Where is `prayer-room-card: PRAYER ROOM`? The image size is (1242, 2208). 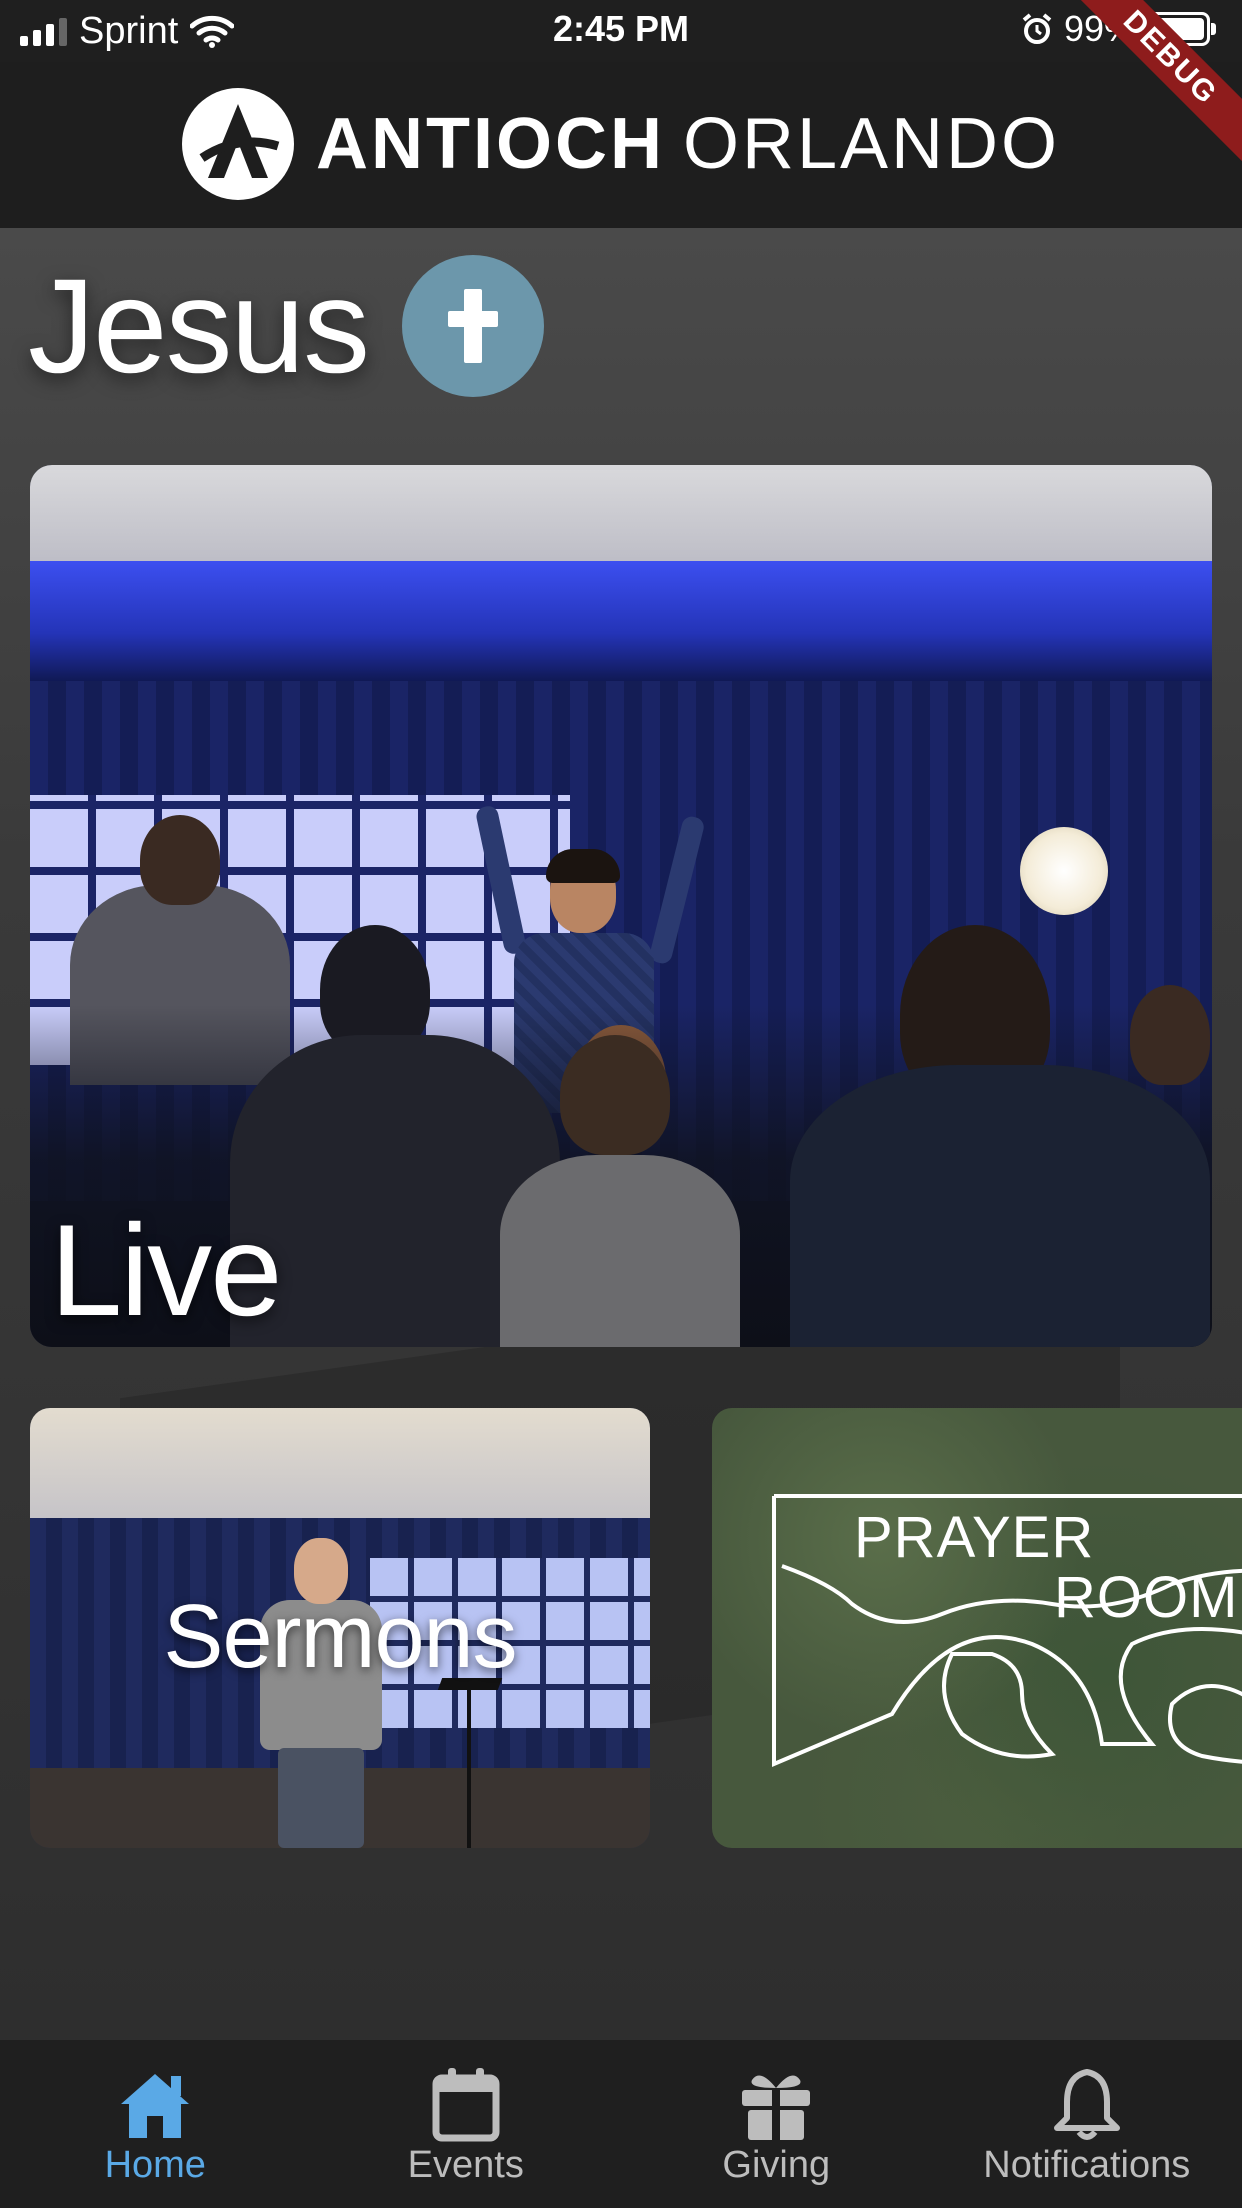
prayer-room-card: PRAYER ROOM is located at coordinates (977, 1628).